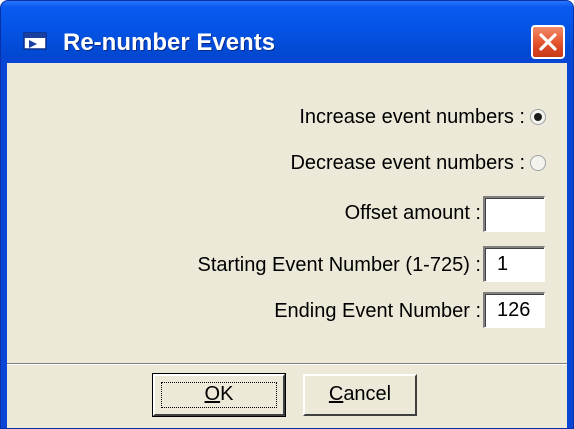 The image size is (574, 429). Describe the element at coordinates (407, 163) in the screenshot. I see `decrease-label: Decrease event numbers :` at that location.